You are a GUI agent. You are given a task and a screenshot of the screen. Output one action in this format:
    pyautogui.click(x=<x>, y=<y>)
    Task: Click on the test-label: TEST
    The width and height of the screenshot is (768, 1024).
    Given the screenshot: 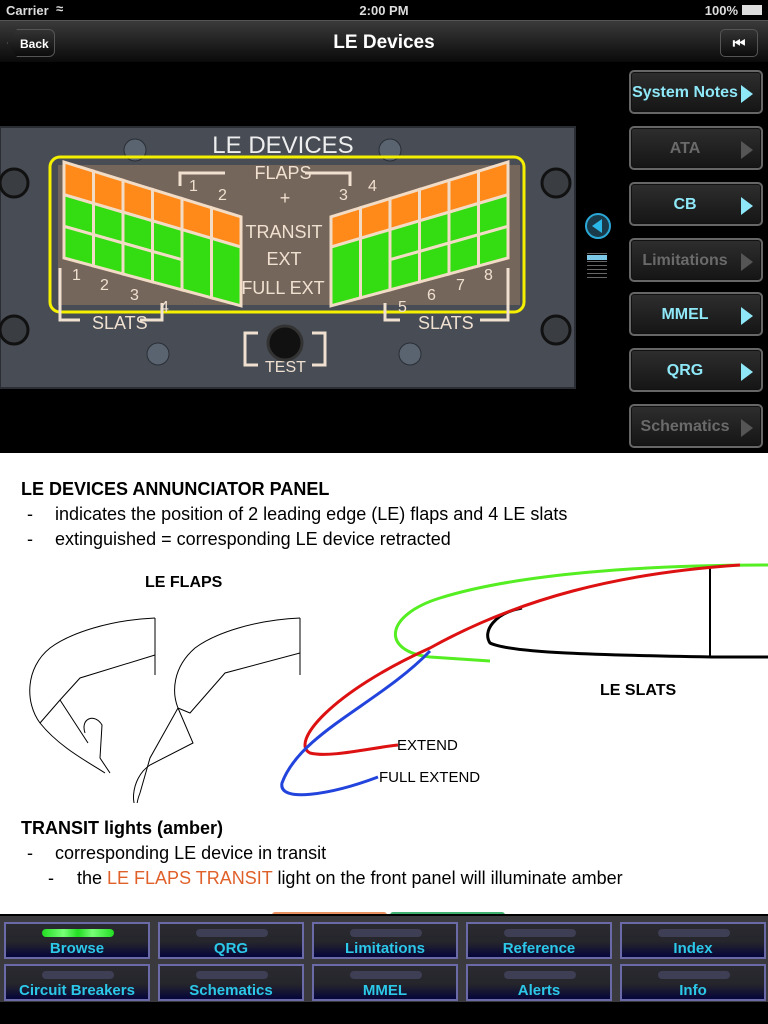 What is the action you would take?
    pyautogui.click(x=285, y=367)
    